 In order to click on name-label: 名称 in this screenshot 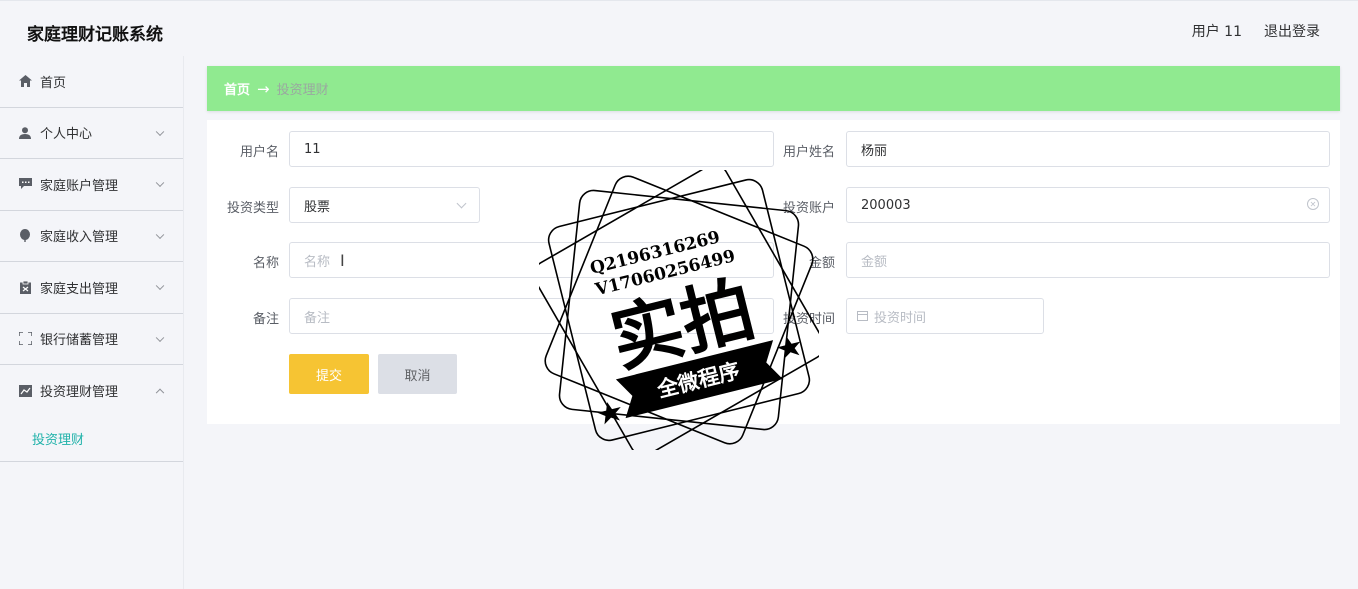, I will do `click(265, 263)`.